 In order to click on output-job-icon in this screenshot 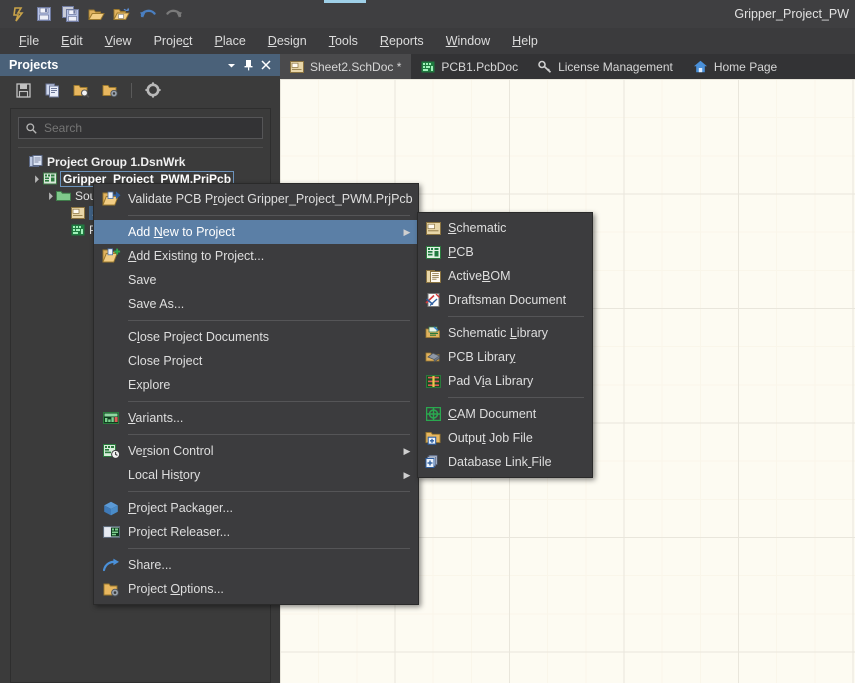, I will do `click(433, 438)`.